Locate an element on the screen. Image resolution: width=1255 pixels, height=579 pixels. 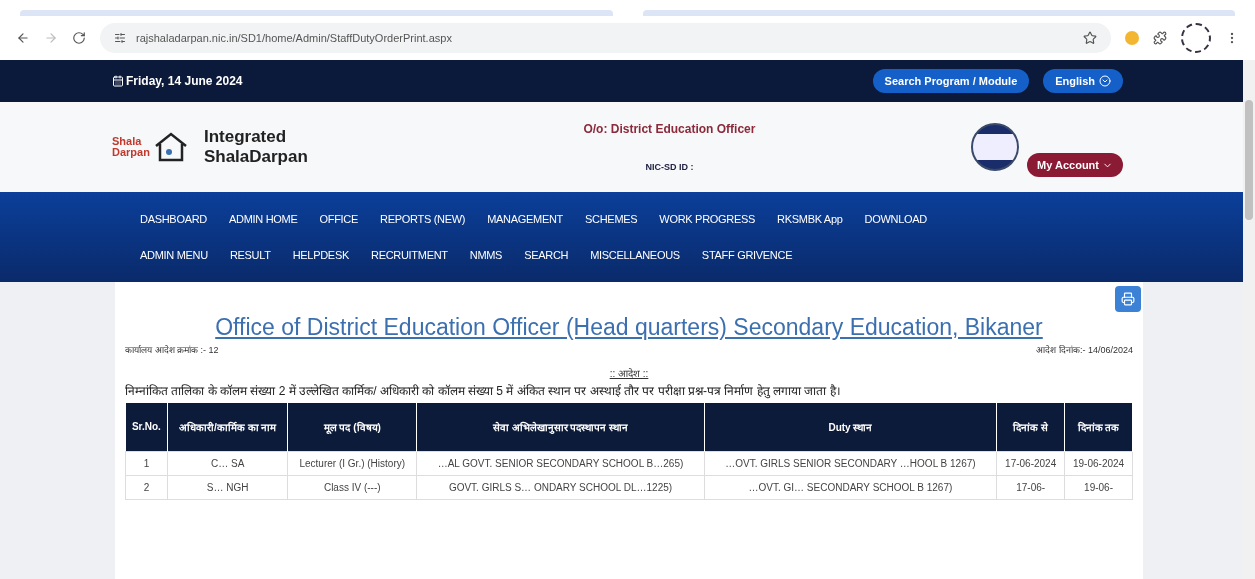
table-cell: 19-06- is located at coordinates (1098, 487).